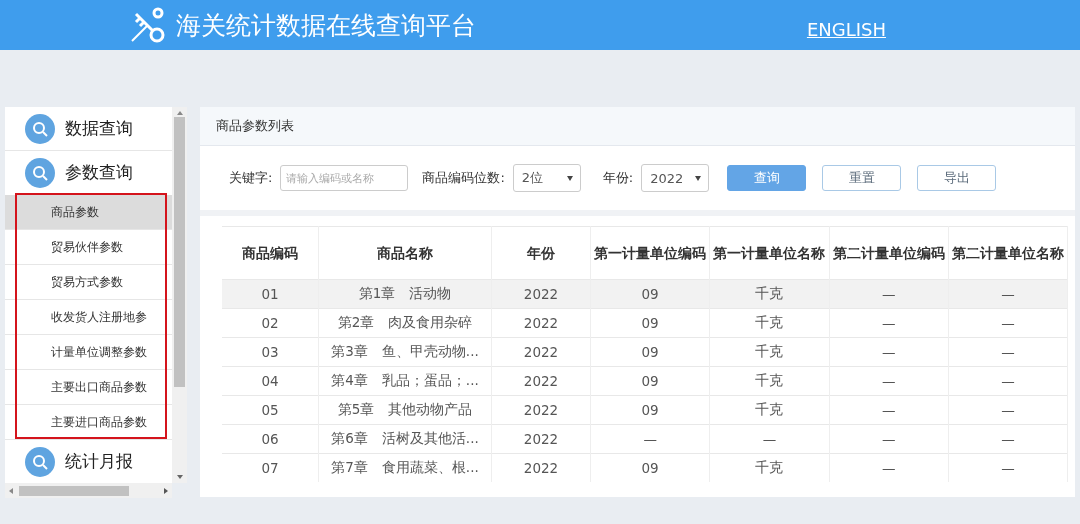  I want to click on column-header: 第二计量单位名称, so click(1008, 253).